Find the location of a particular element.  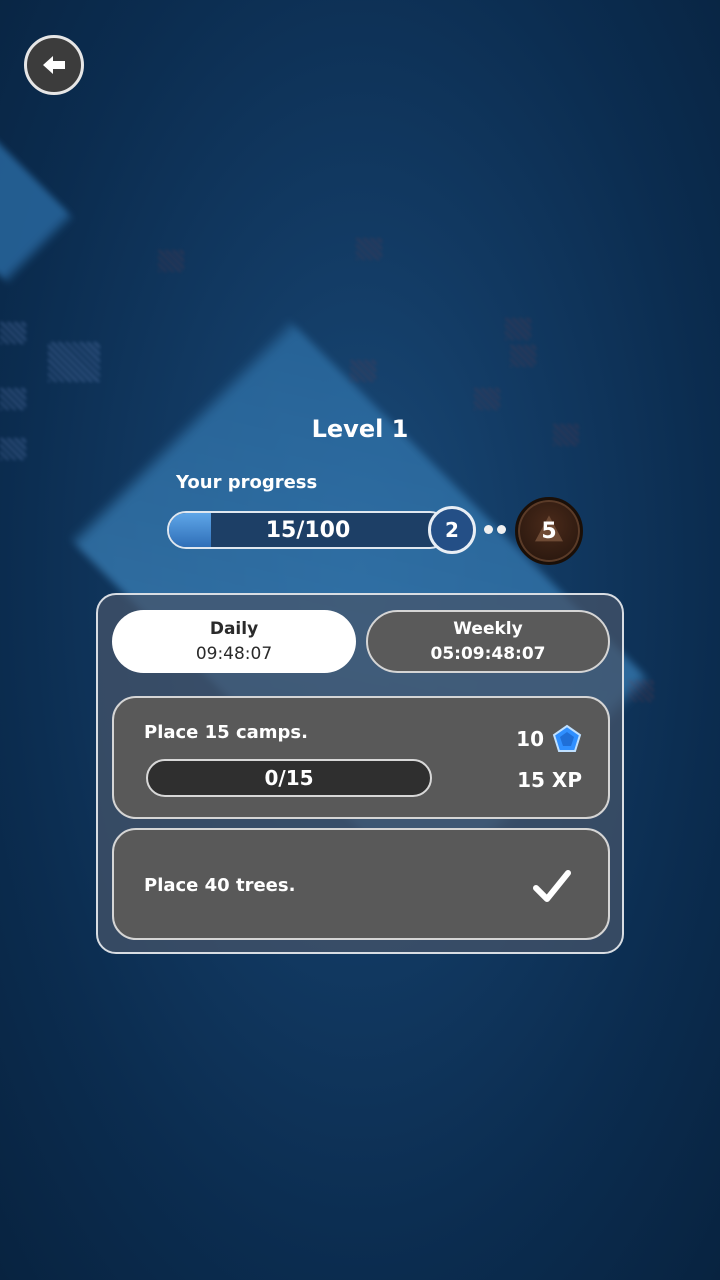

tab-weekly-timer: 05:09:48:07 is located at coordinates (488, 653).